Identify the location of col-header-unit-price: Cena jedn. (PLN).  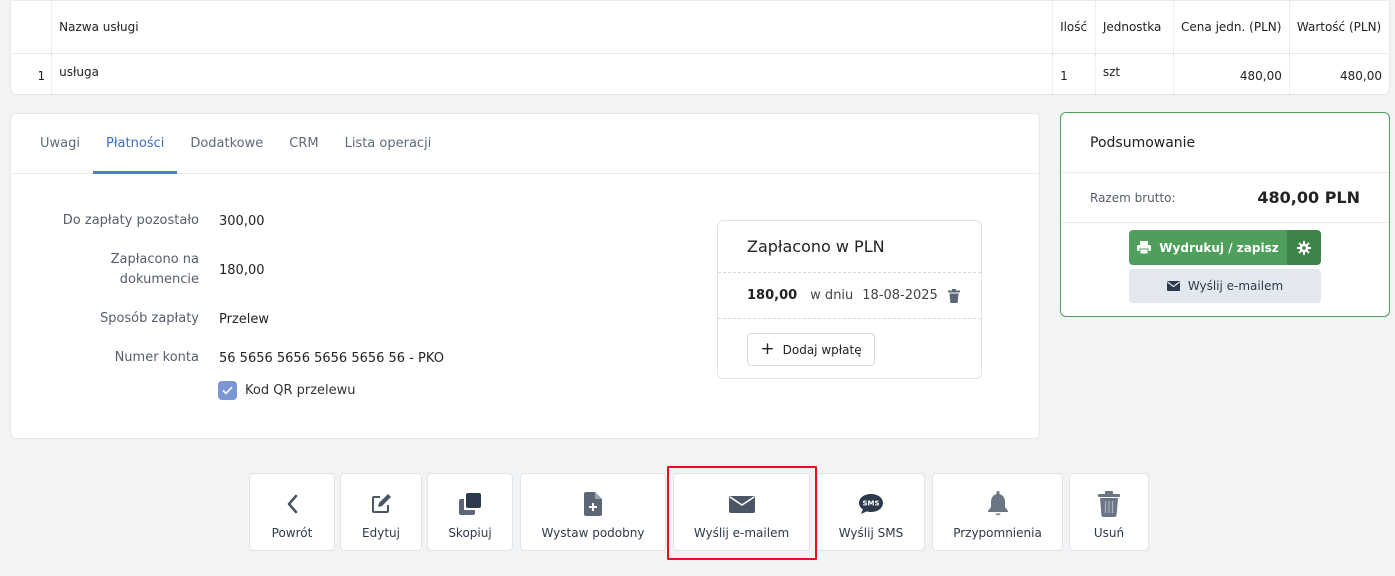
(1231, 27).